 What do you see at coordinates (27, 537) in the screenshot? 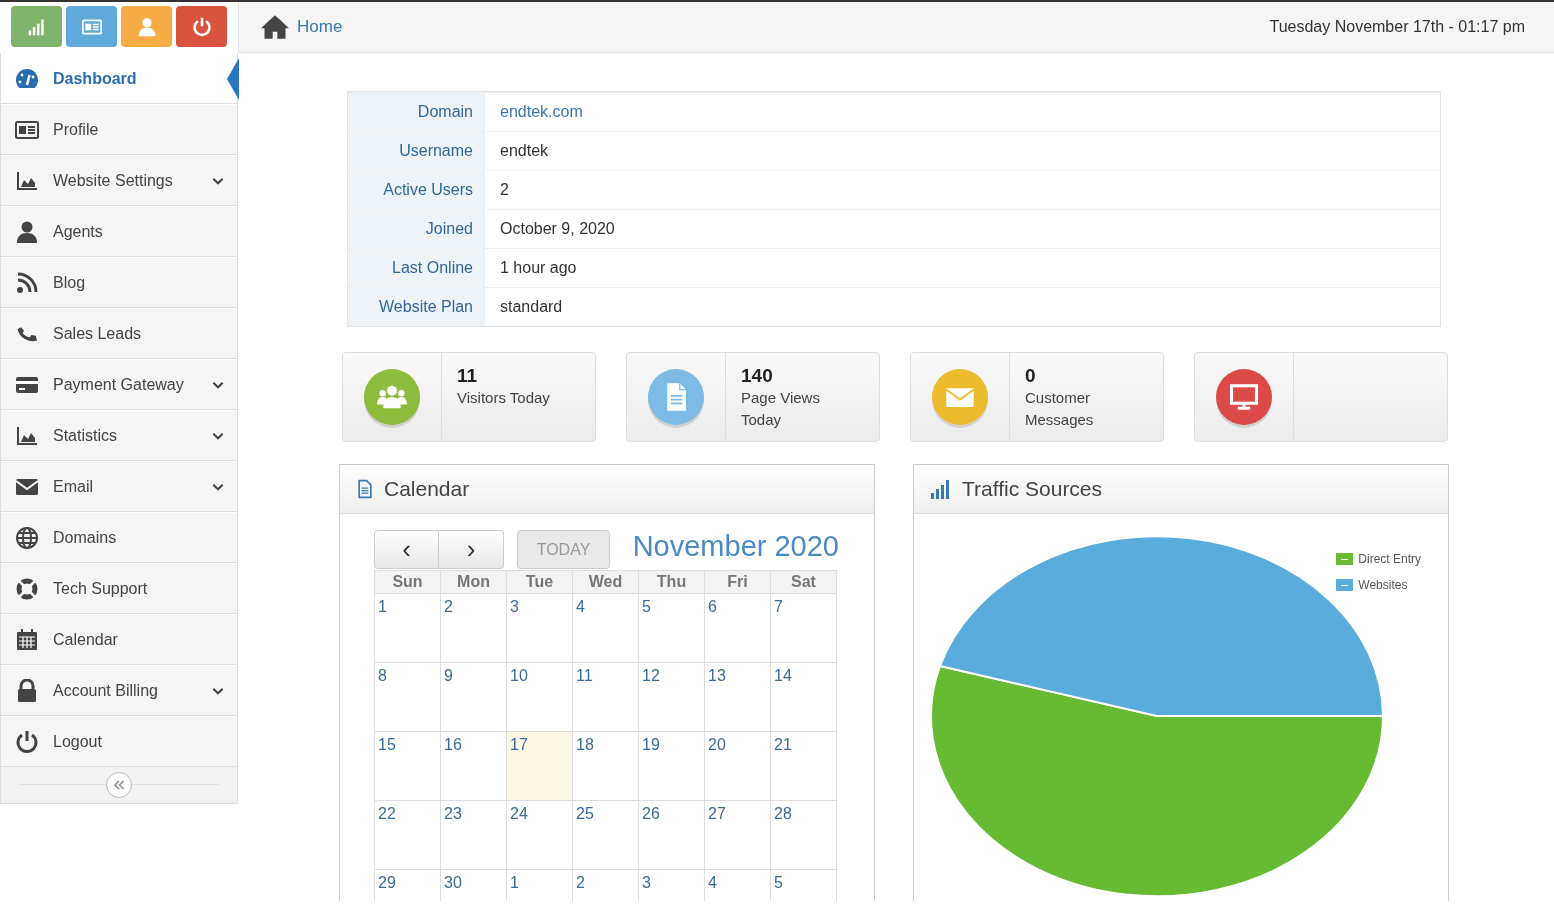
I see `globe-icon` at bounding box center [27, 537].